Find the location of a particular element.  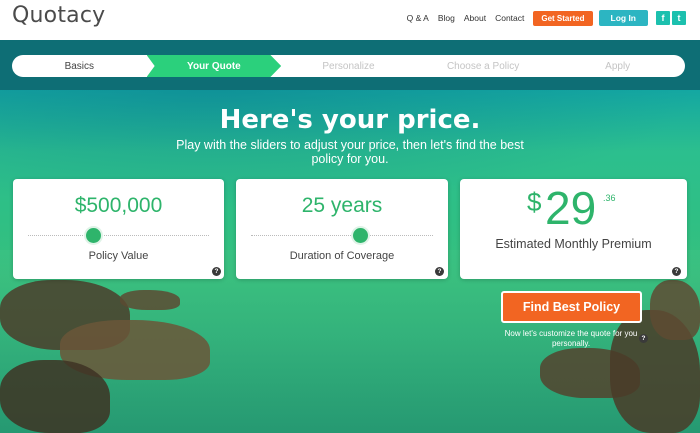

nav-contact: Contact is located at coordinates (509, 18).